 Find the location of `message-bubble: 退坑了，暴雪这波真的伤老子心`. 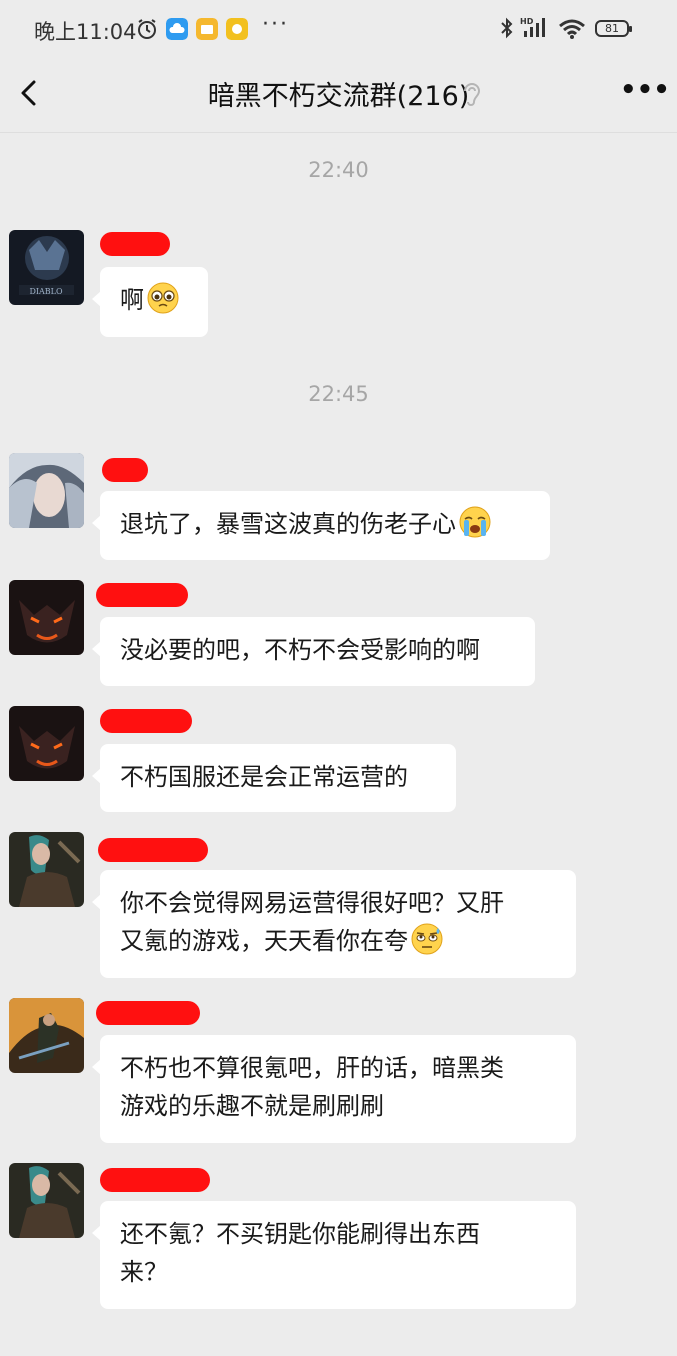

message-bubble: 退坑了，暴雪这波真的伤老子心 is located at coordinates (321, 525).